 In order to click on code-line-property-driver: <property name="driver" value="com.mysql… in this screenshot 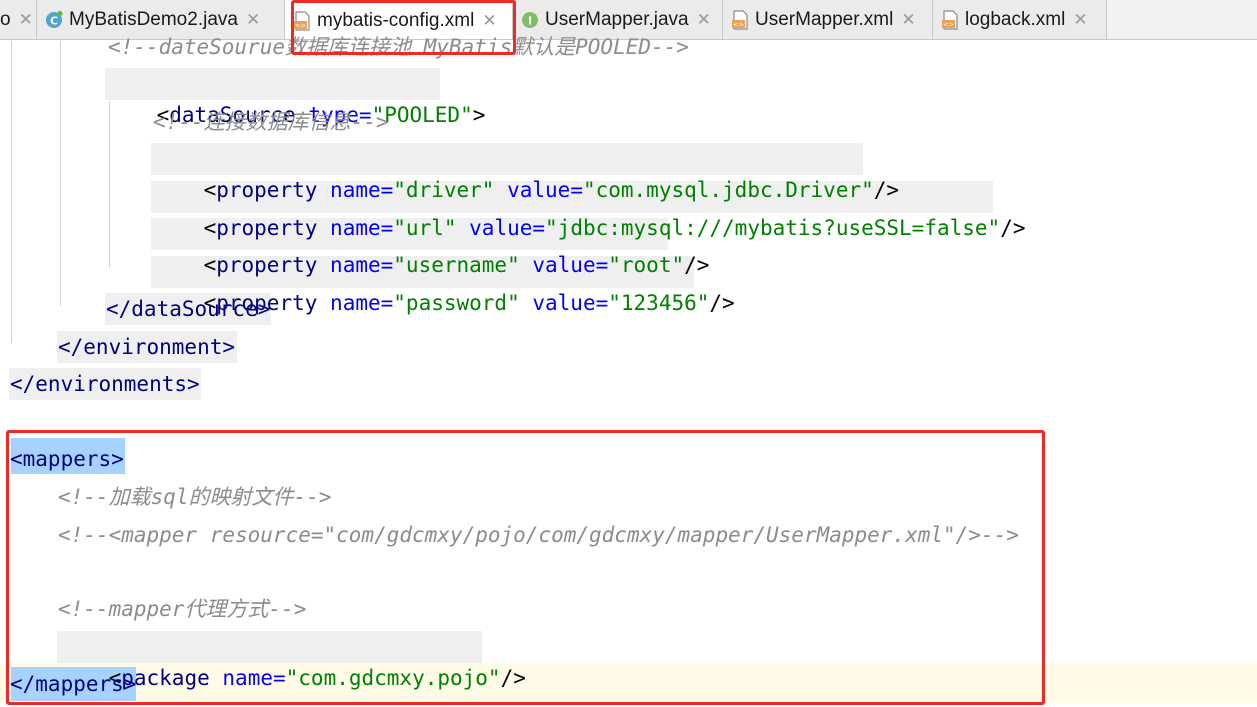, I will do `click(551, 190)`.